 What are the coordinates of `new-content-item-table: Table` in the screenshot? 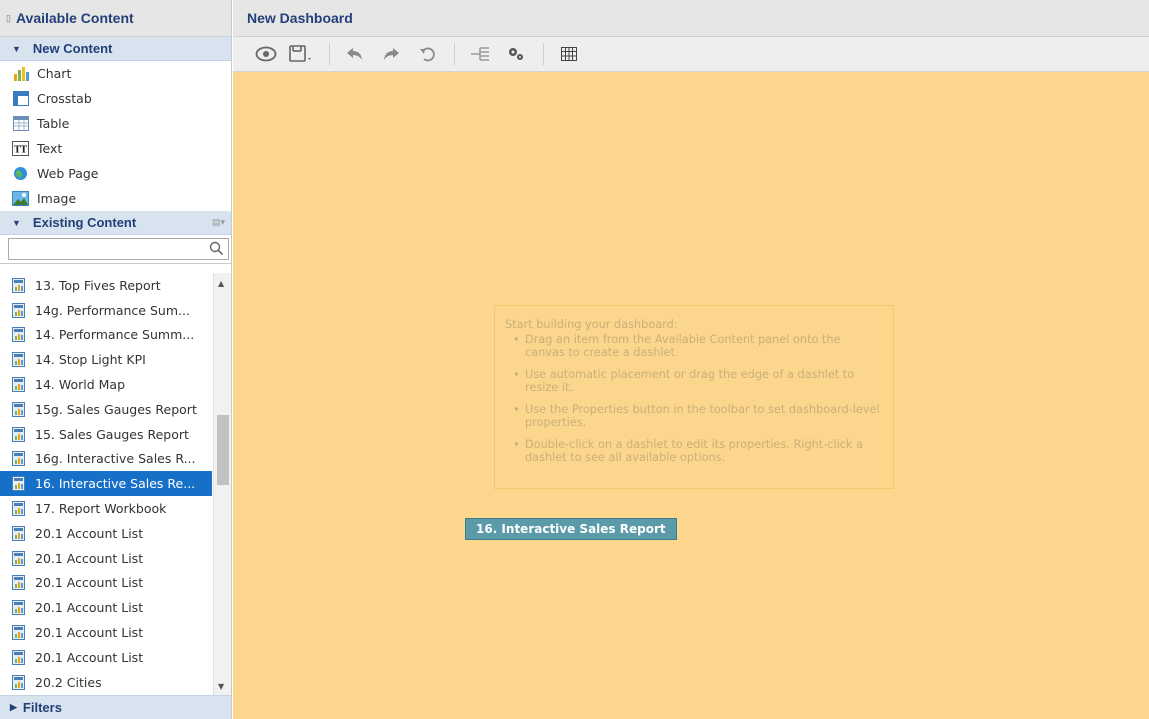 It's located at (115, 123).